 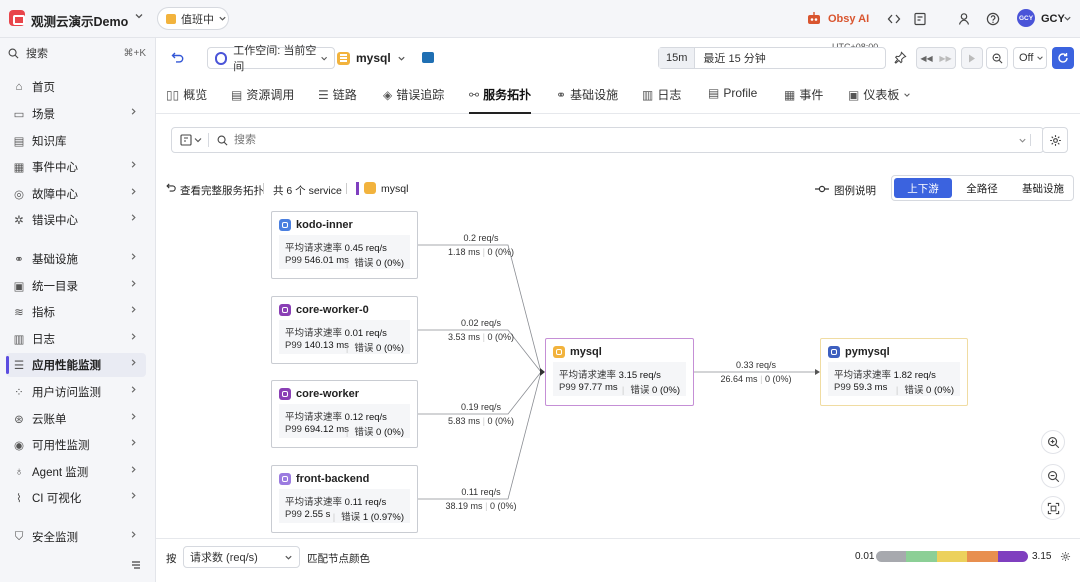 What do you see at coordinates (1042, 556) in the screenshot?
I see `scale-max: 3.15` at bounding box center [1042, 556].